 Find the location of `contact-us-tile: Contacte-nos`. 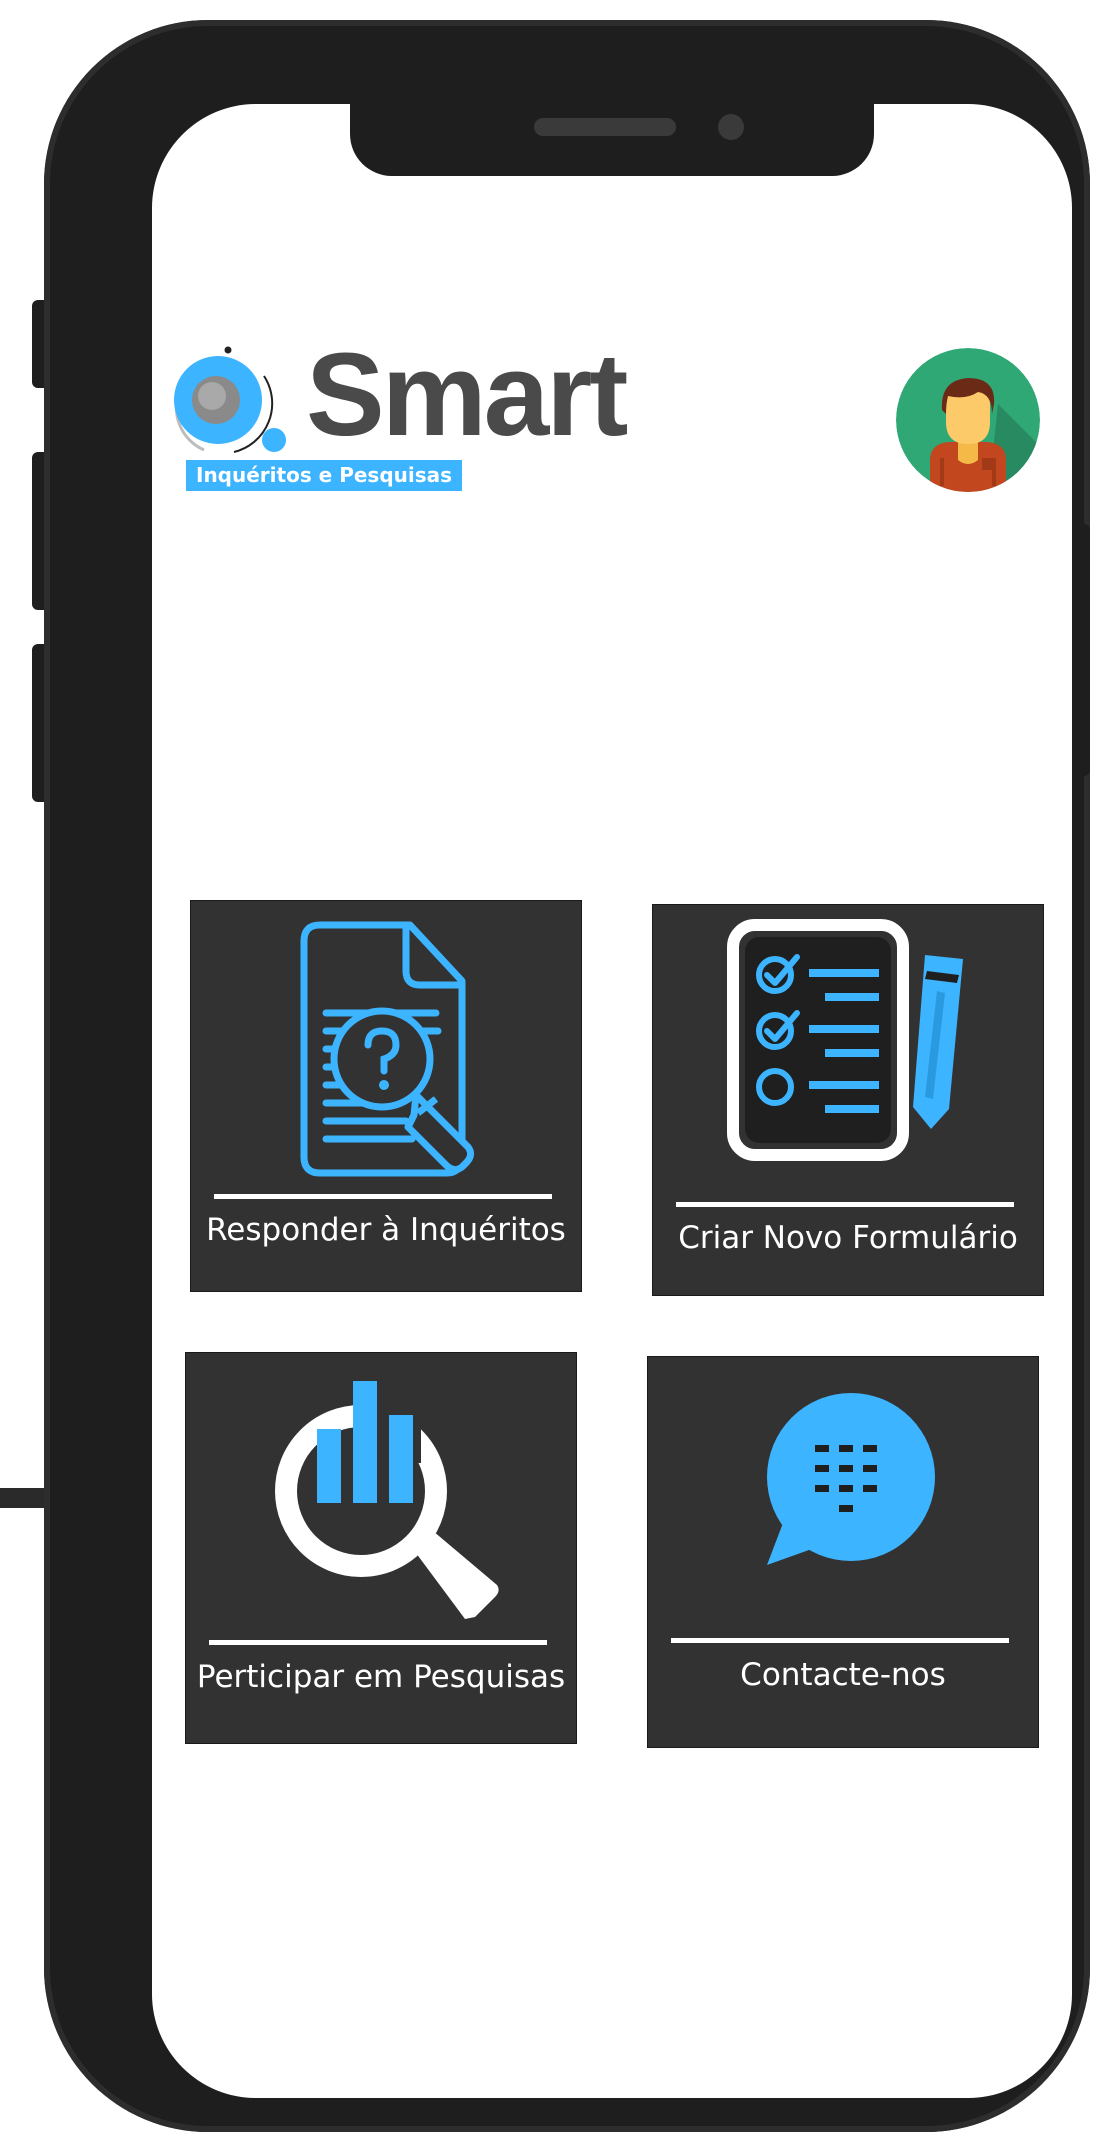

contact-us-tile: Contacte-nos is located at coordinates (843, 1552).